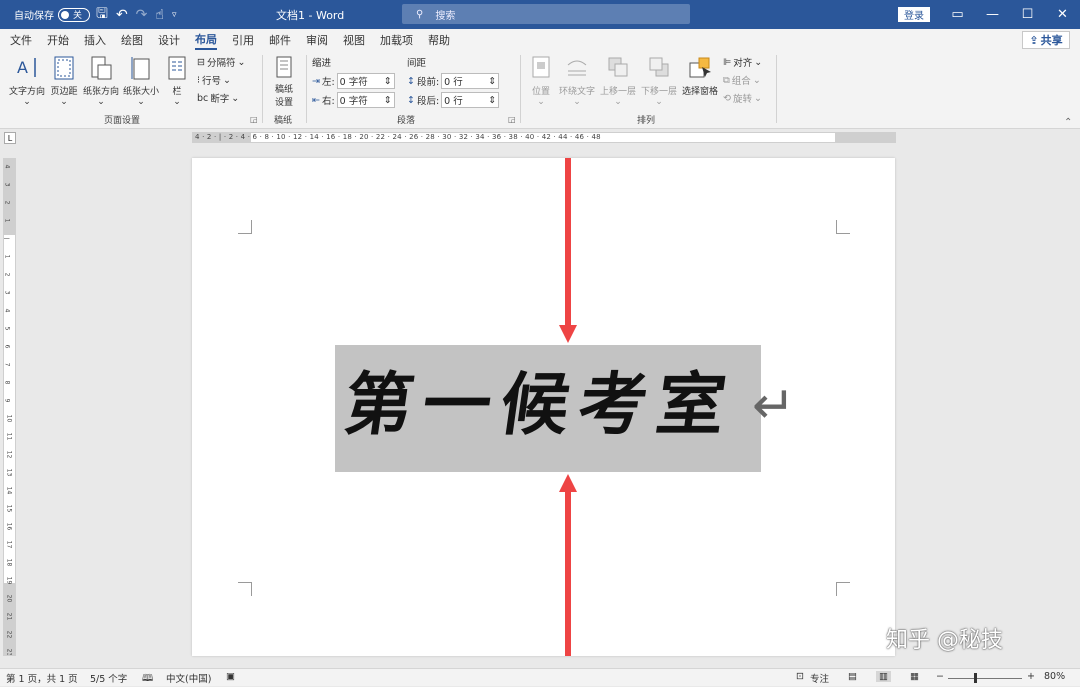 Image resolution: width=1080 pixels, height=687 pixels. I want to click on indent-right-input: 0 字符 ⇕, so click(365, 100).